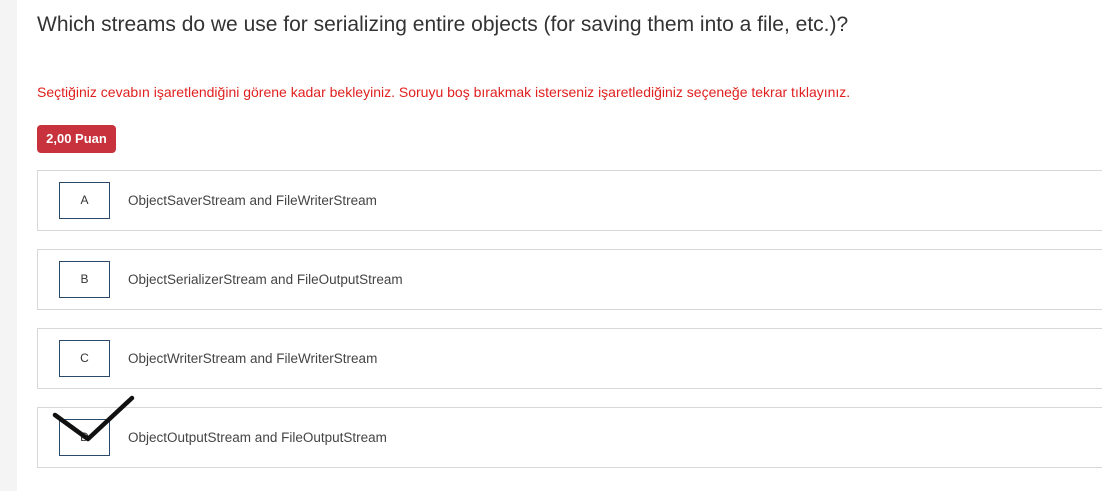 This screenshot has width=1102, height=491. Describe the element at coordinates (84, 279) in the screenshot. I see `option-letter-b: B` at that location.